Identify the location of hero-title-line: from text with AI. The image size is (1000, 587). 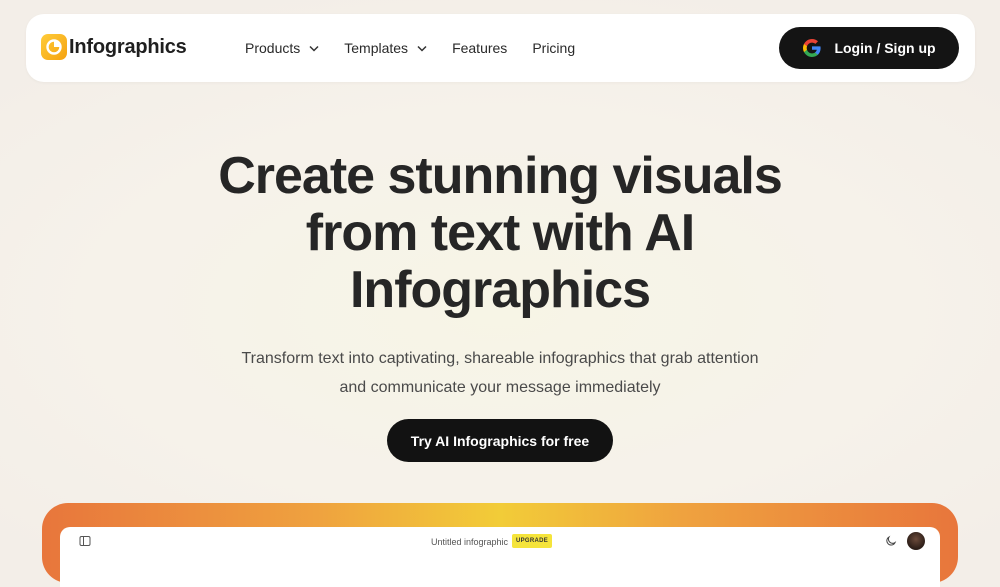
(500, 233).